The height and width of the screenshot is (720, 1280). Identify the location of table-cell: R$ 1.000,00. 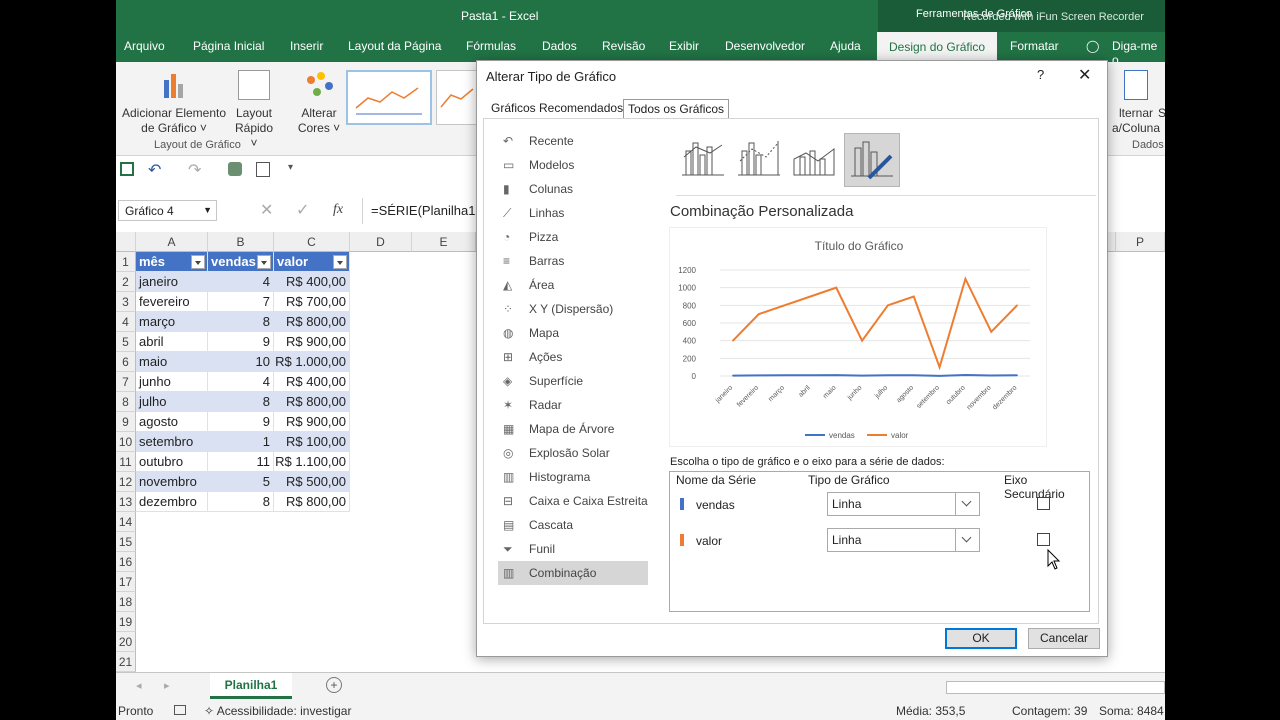
(312, 362).